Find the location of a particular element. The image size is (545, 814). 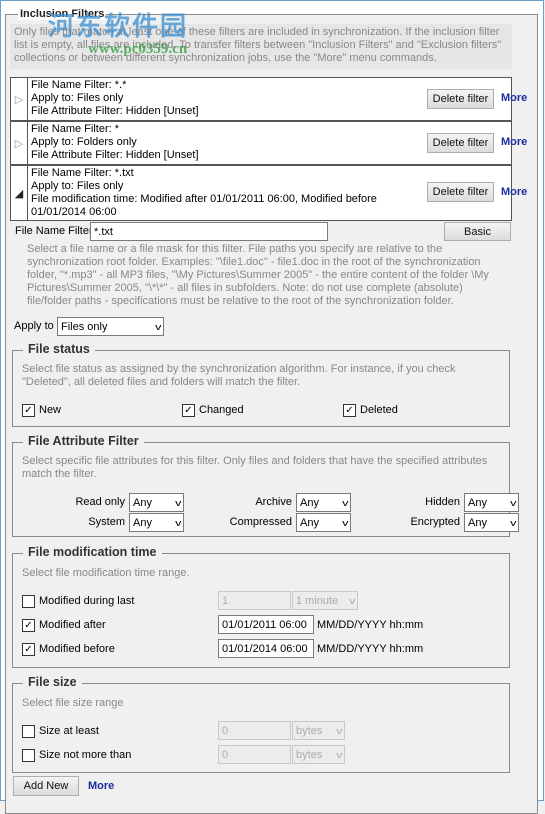

watermark-text: 河东软件园 is located at coordinates (118, 26).